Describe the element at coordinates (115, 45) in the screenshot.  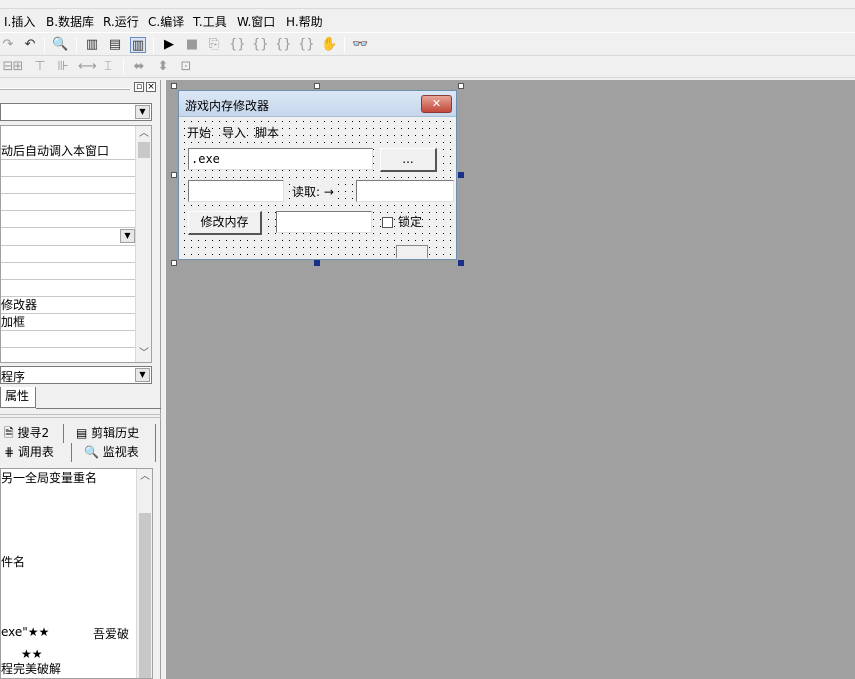
I see `layout2-icon: ▤` at that location.